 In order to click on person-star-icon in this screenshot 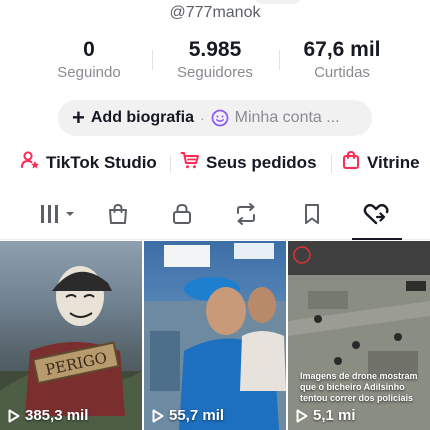, I will do `click(33, 162)`.